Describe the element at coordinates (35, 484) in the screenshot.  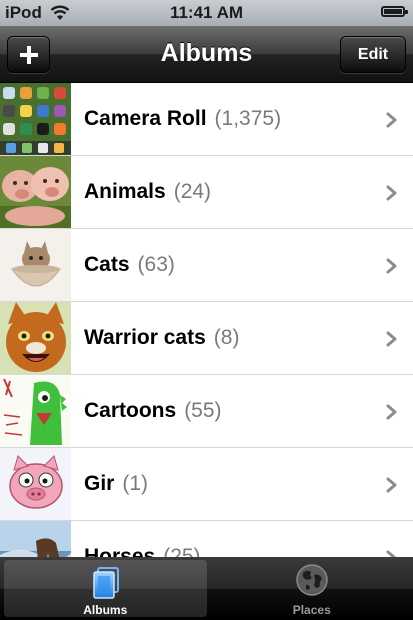
I see `pink-pig-thumbnail` at that location.